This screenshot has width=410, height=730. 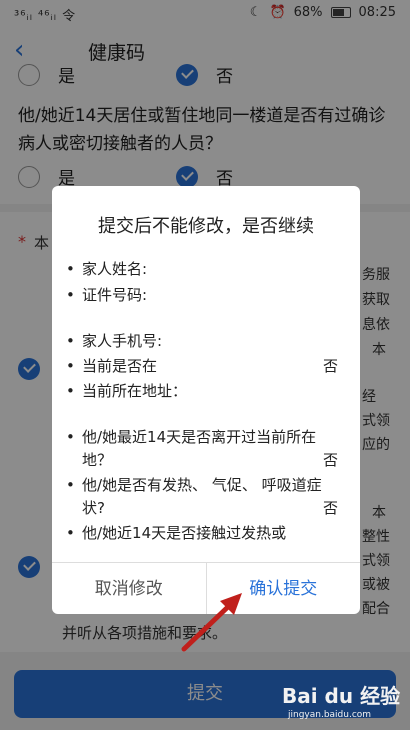 I want to click on item-label: 当前是否在, so click(x=120, y=366).